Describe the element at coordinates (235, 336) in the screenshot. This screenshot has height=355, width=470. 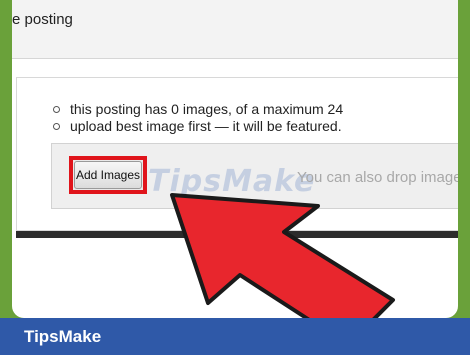
I see `footer-bar: TipsMake` at that location.